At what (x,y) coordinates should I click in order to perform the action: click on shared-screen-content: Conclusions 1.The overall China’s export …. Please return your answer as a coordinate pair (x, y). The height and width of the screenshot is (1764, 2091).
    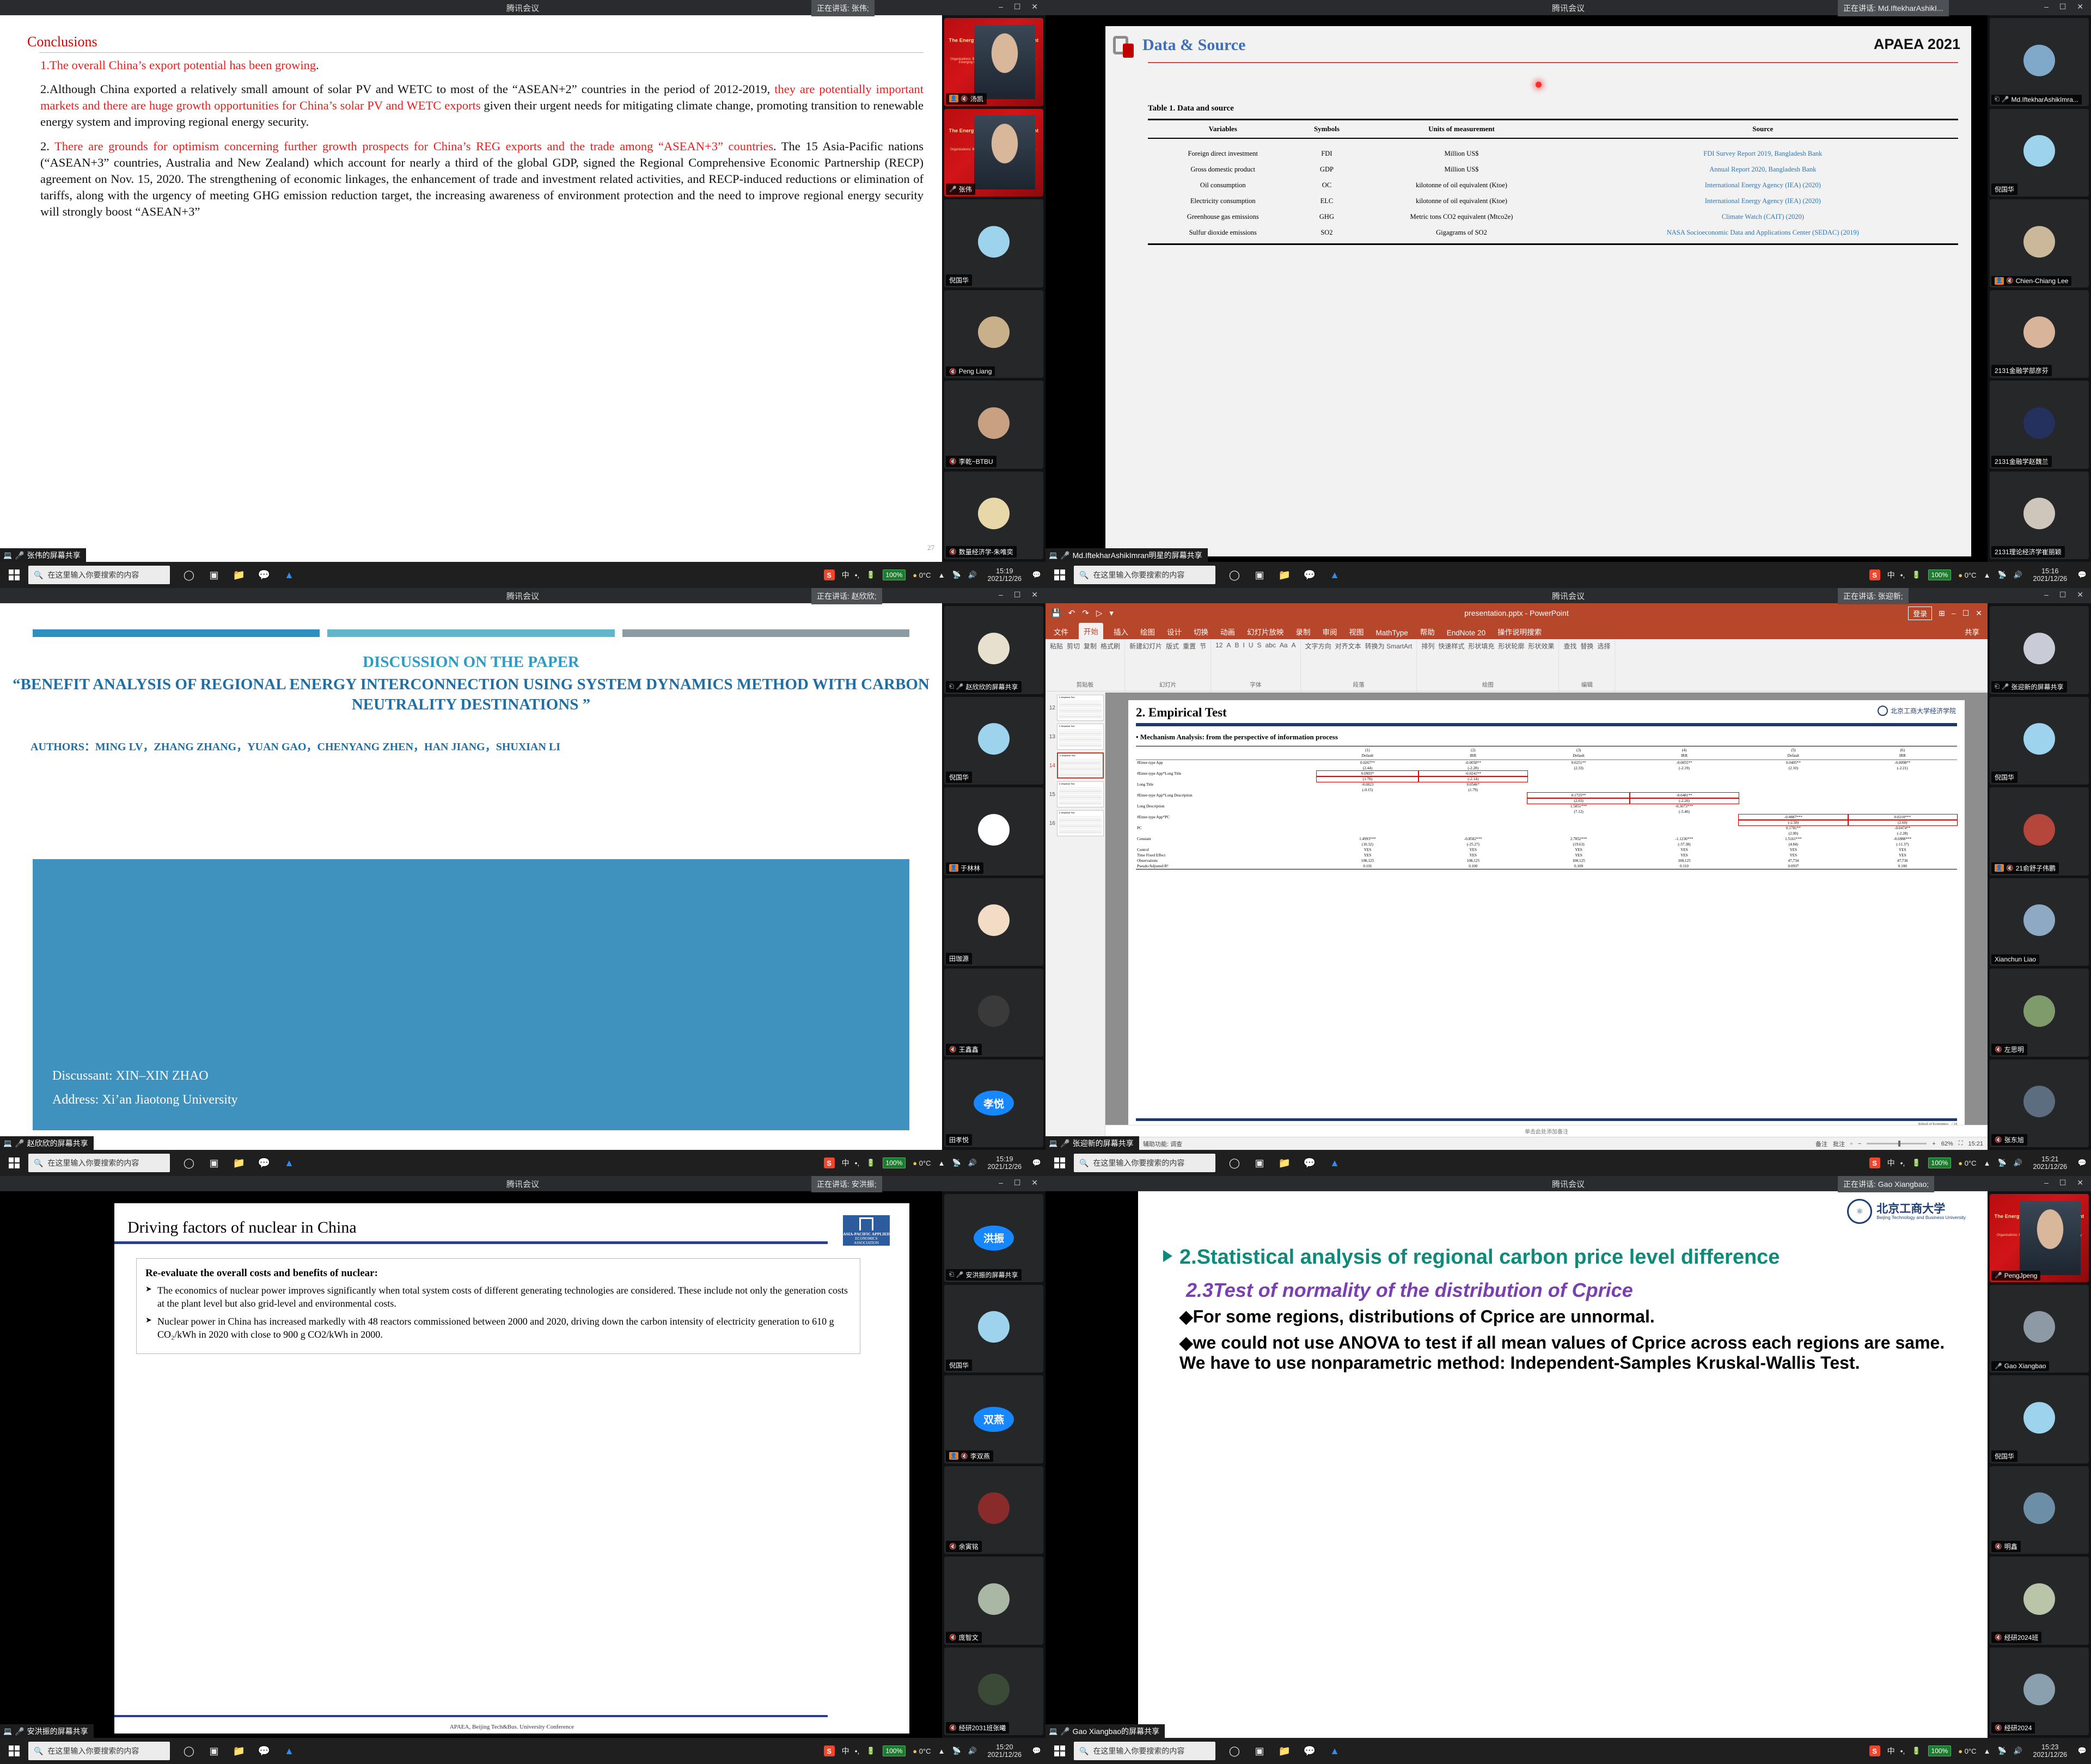
    Looking at the image, I should click on (471, 288).